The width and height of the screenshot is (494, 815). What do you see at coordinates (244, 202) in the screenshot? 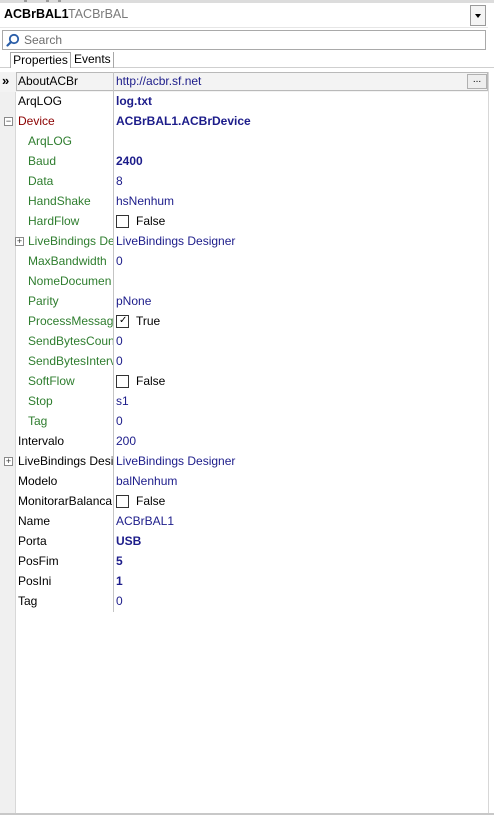
I see `property-row-handshake: HandShake hsNenhum` at bounding box center [244, 202].